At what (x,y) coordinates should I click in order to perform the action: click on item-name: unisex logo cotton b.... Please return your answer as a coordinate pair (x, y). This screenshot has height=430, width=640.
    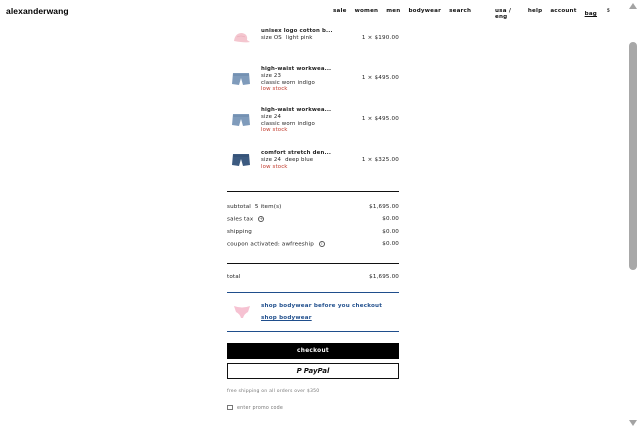
    Looking at the image, I should click on (297, 31).